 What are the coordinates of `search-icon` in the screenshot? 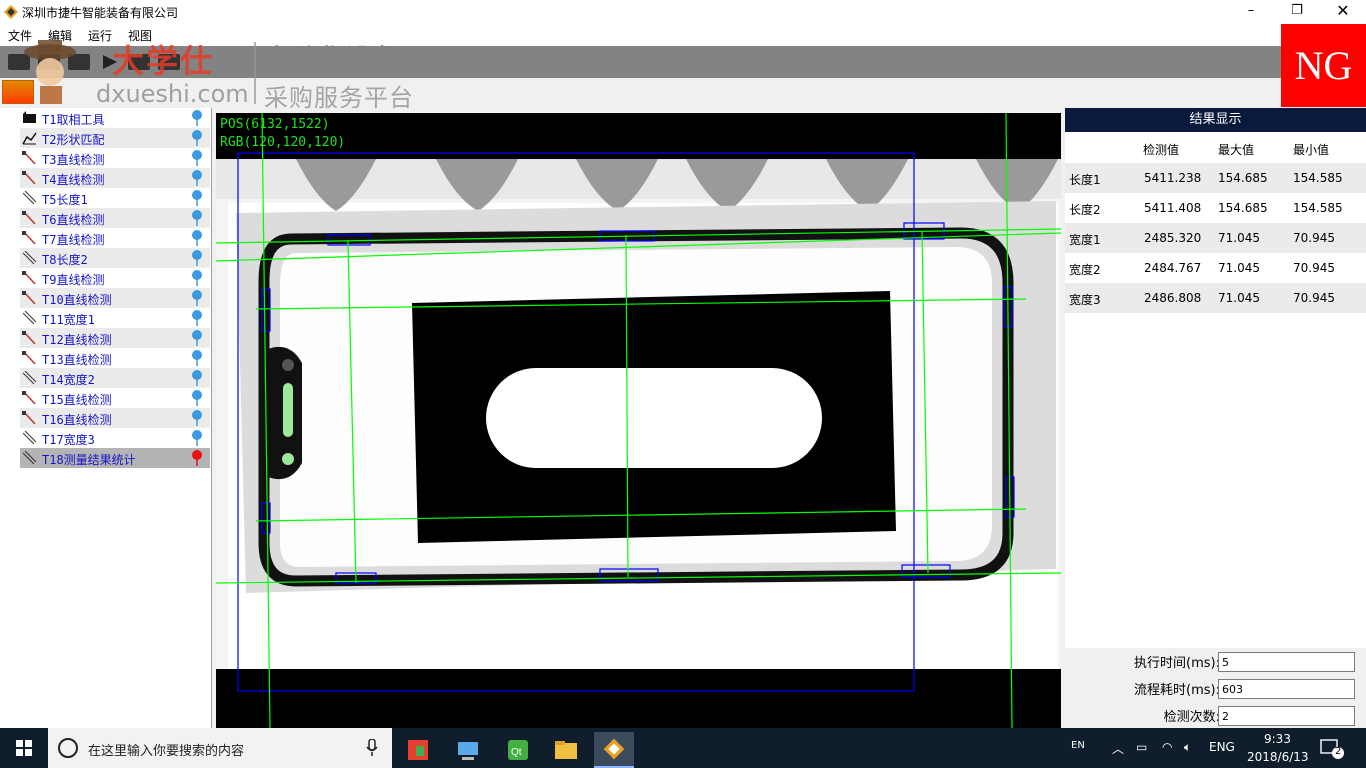 It's located at (68, 748).